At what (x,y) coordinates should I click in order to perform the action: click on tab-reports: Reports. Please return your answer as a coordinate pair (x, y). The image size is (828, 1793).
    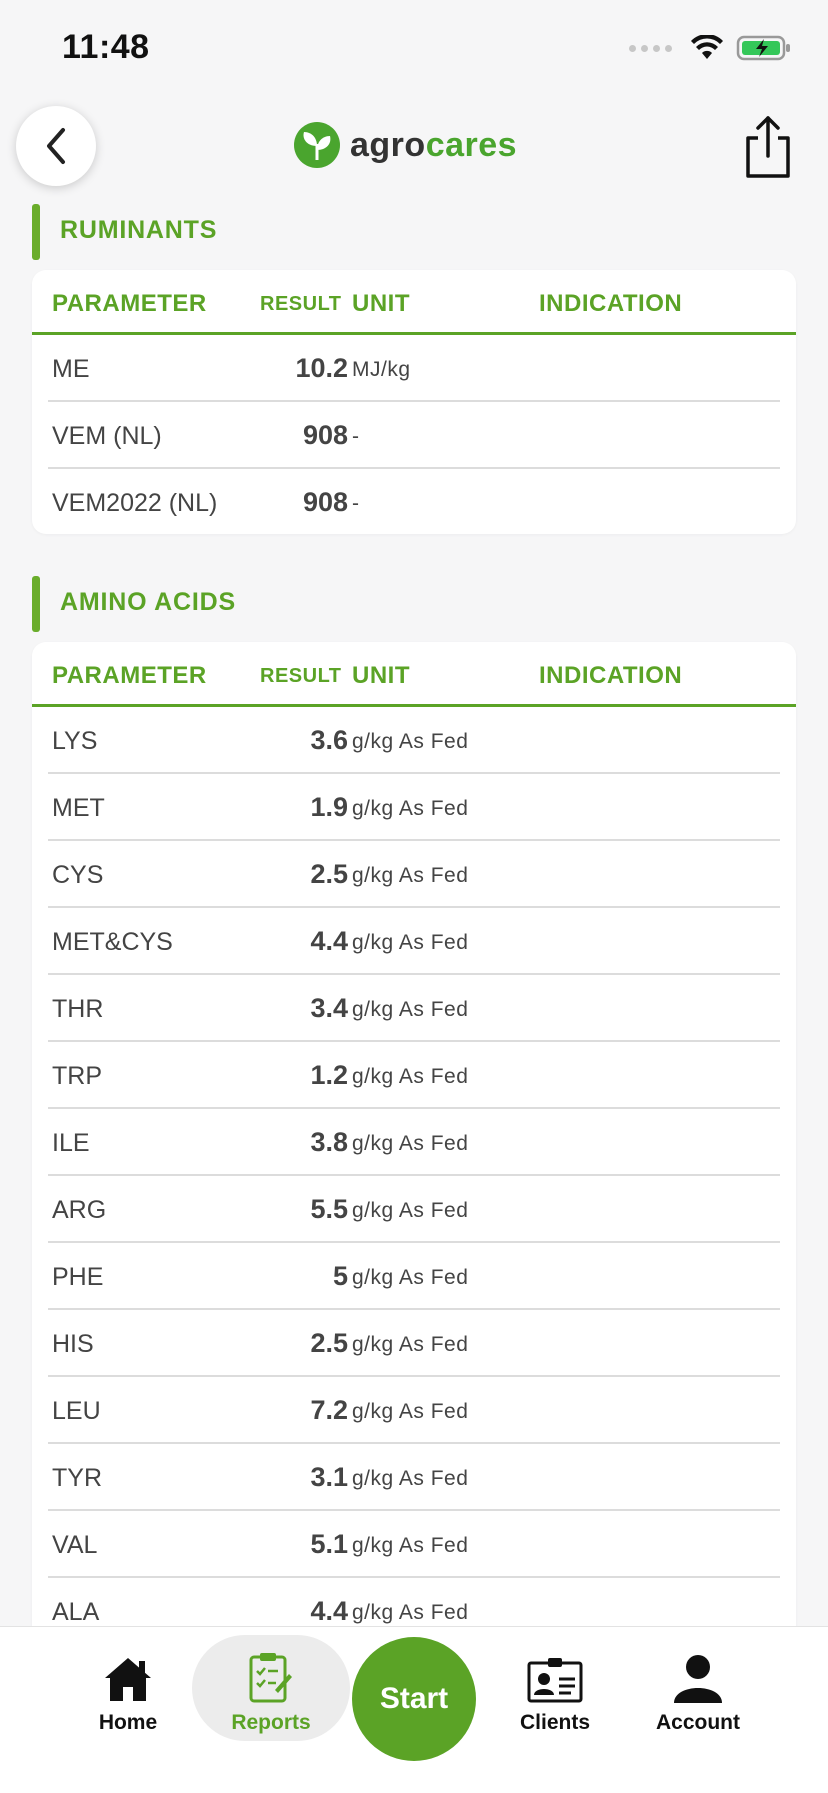
    Looking at the image, I should click on (271, 1691).